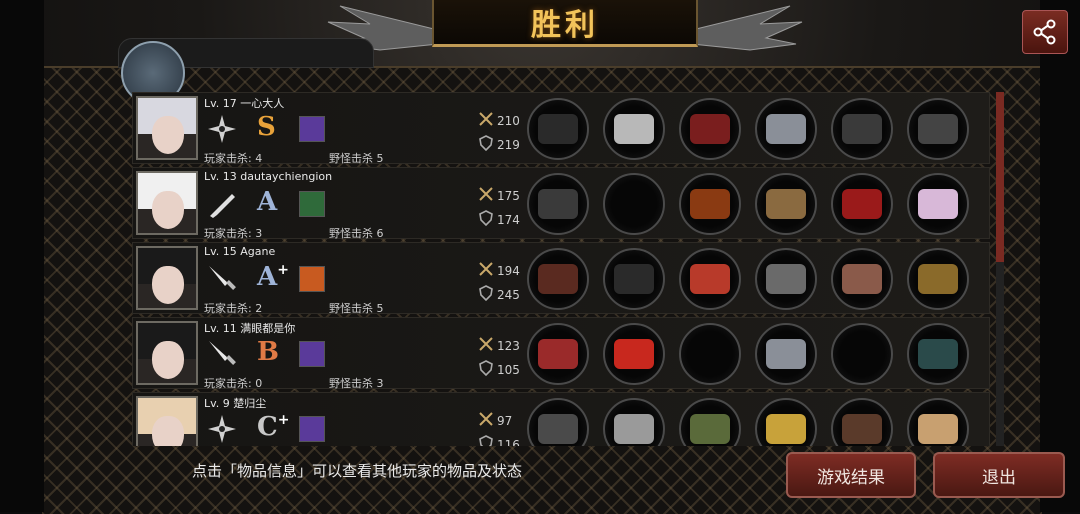 The height and width of the screenshot is (514, 1080). Describe the element at coordinates (508, 195) in the screenshot. I see `attack-value: 175` at that location.